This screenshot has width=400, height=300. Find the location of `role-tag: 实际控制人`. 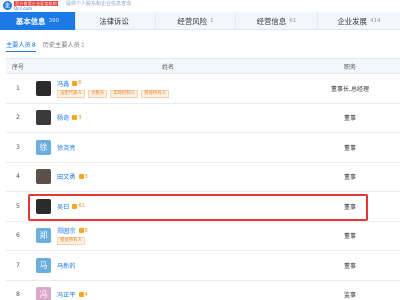

role-tag: 实际控制人 is located at coordinates (124, 93).